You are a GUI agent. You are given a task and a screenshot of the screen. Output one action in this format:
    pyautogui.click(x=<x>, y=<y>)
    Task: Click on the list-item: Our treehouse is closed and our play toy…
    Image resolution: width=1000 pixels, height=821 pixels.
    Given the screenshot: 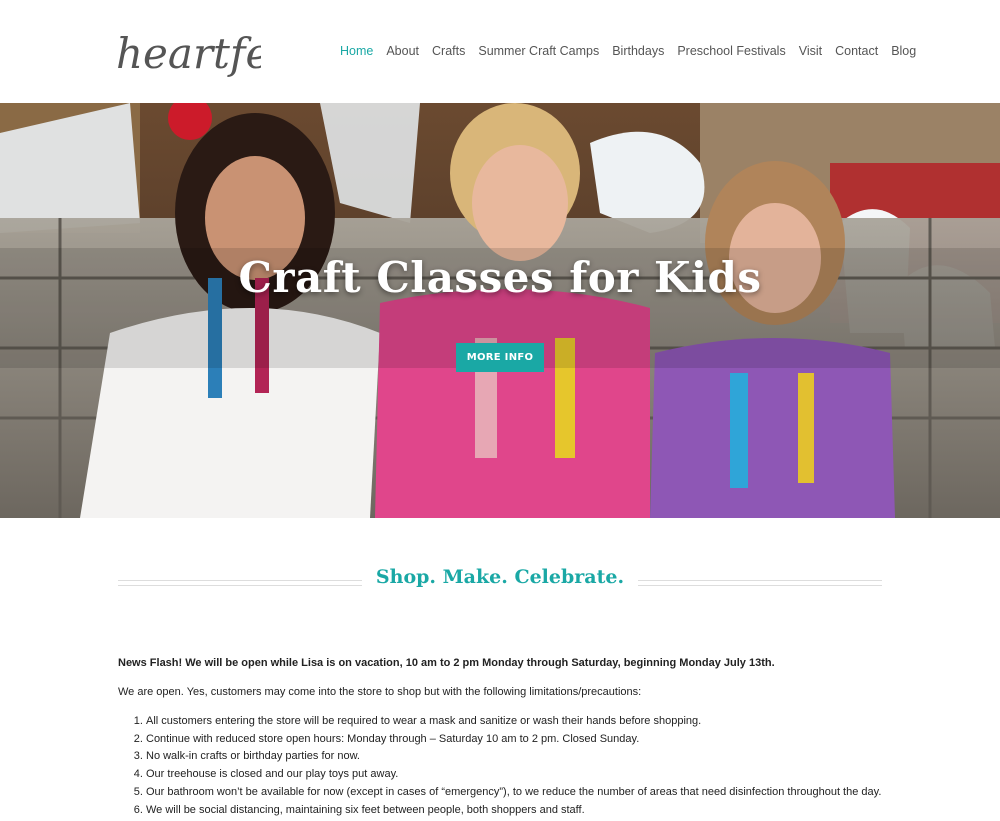 What is the action you would take?
    pyautogui.click(x=517, y=774)
    